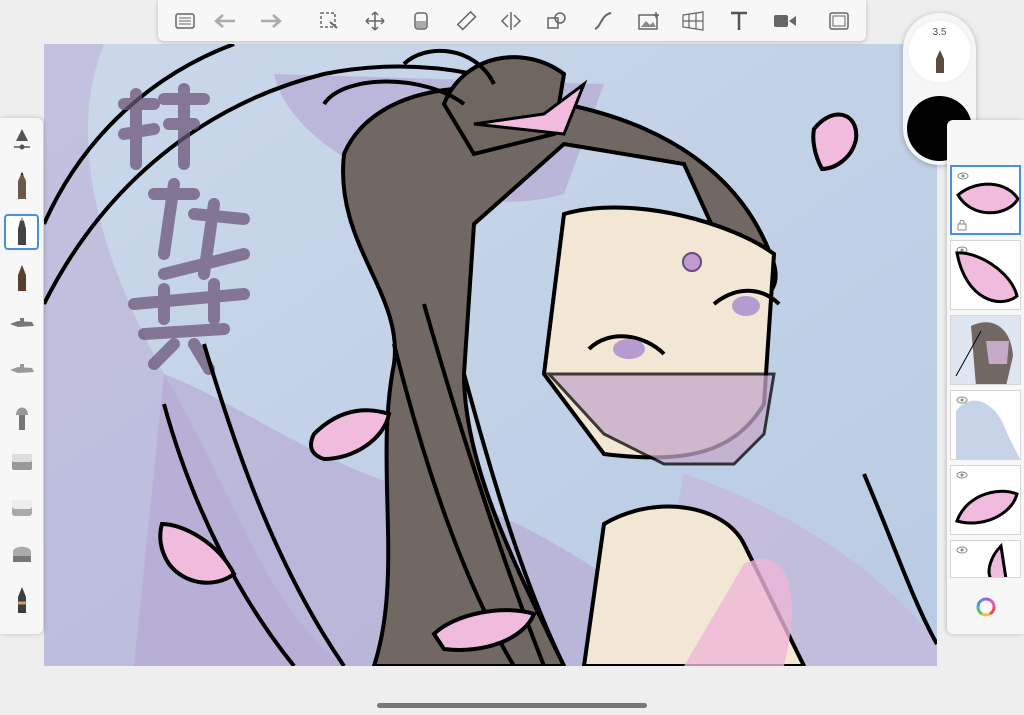  Describe the element at coordinates (939, 32) in the screenshot. I see `brush-size-value: 3.5` at that location.